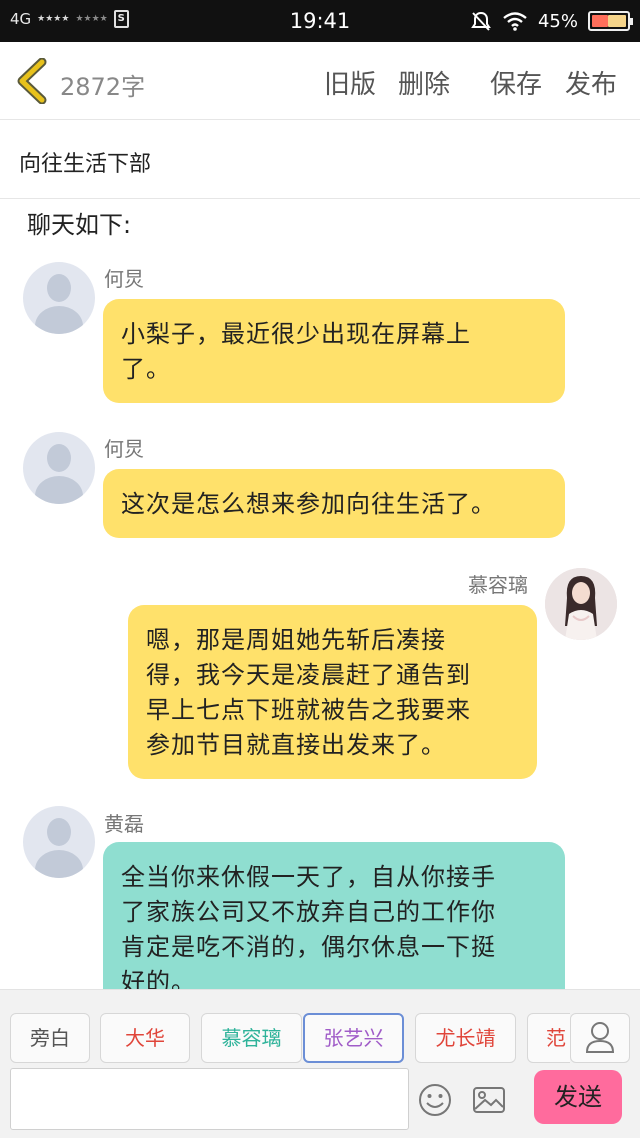 The image size is (640, 1138). What do you see at coordinates (610, 21) in the screenshot?
I see `battery-icon` at bounding box center [610, 21].